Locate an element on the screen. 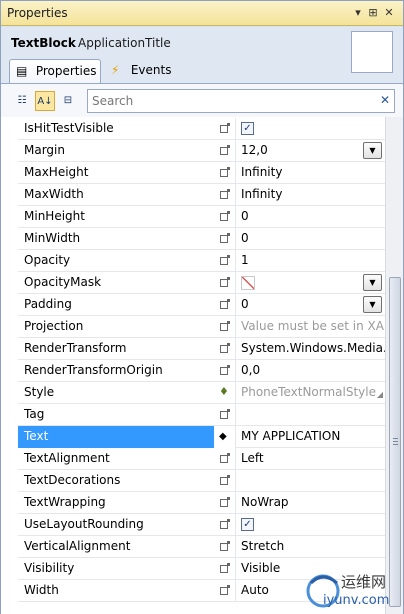 This screenshot has height=614, width=404. property-row: MinWidth 0 is located at coordinates (193, 239).